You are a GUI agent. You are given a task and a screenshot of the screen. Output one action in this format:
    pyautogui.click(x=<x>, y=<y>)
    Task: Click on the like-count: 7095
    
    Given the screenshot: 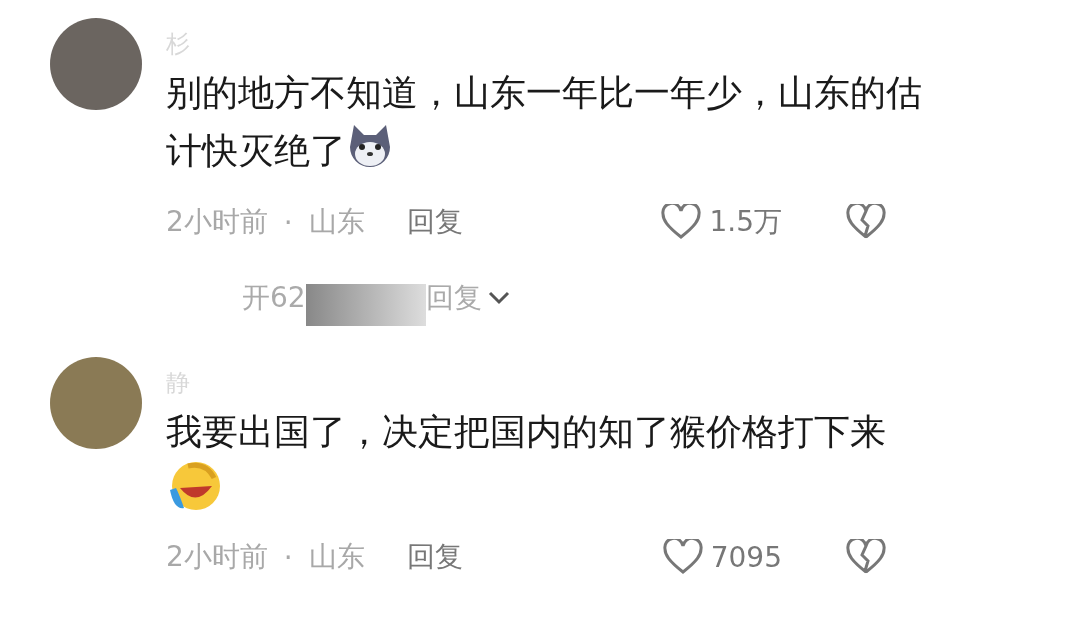 What is the action you would take?
    pyautogui.click(x=746, y=557)
    